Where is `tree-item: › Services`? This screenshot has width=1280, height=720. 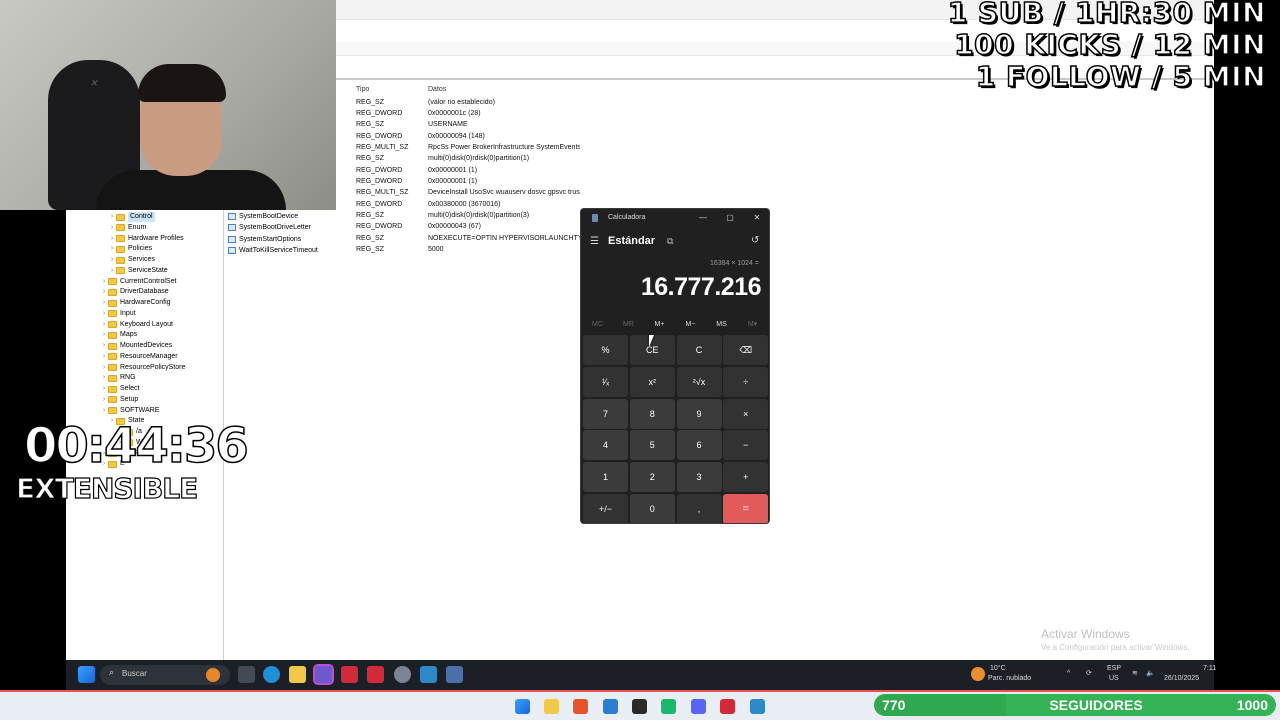 tree-item: › Services is located at coordinates (131, 260).